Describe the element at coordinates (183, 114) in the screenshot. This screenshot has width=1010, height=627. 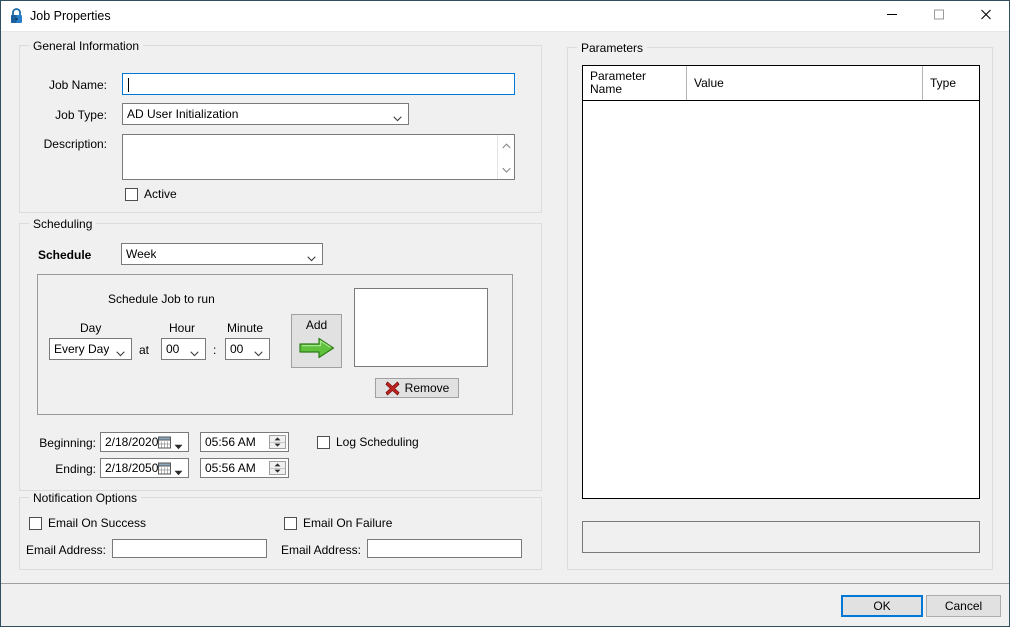
I see `job-type-value: AD User Initialization` at that location.